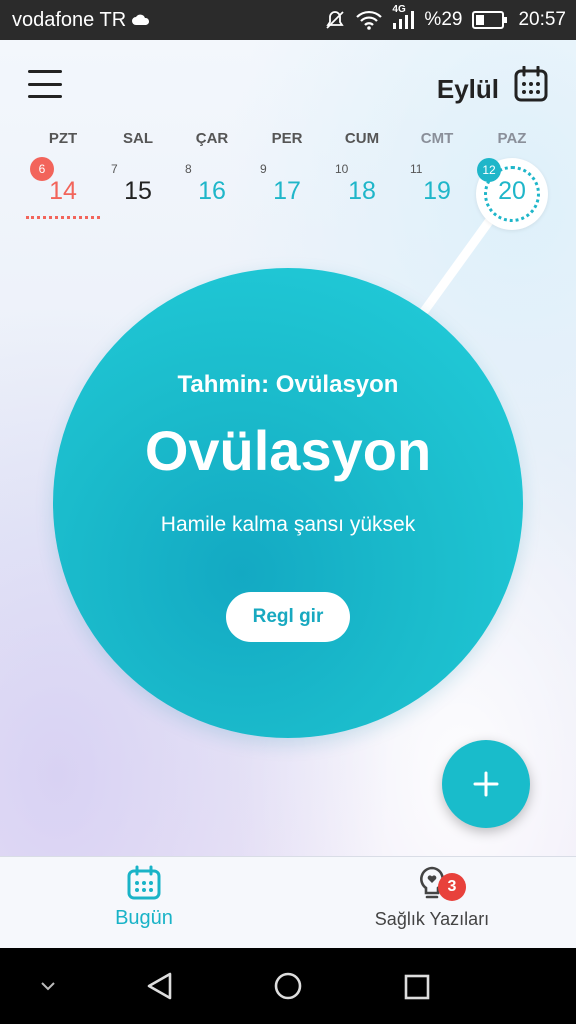 The height and width of the screenshot is (1024, 576). Describe the element at coordinates (369, 20) in the screenshot. I see `wifi-icon` at that location.